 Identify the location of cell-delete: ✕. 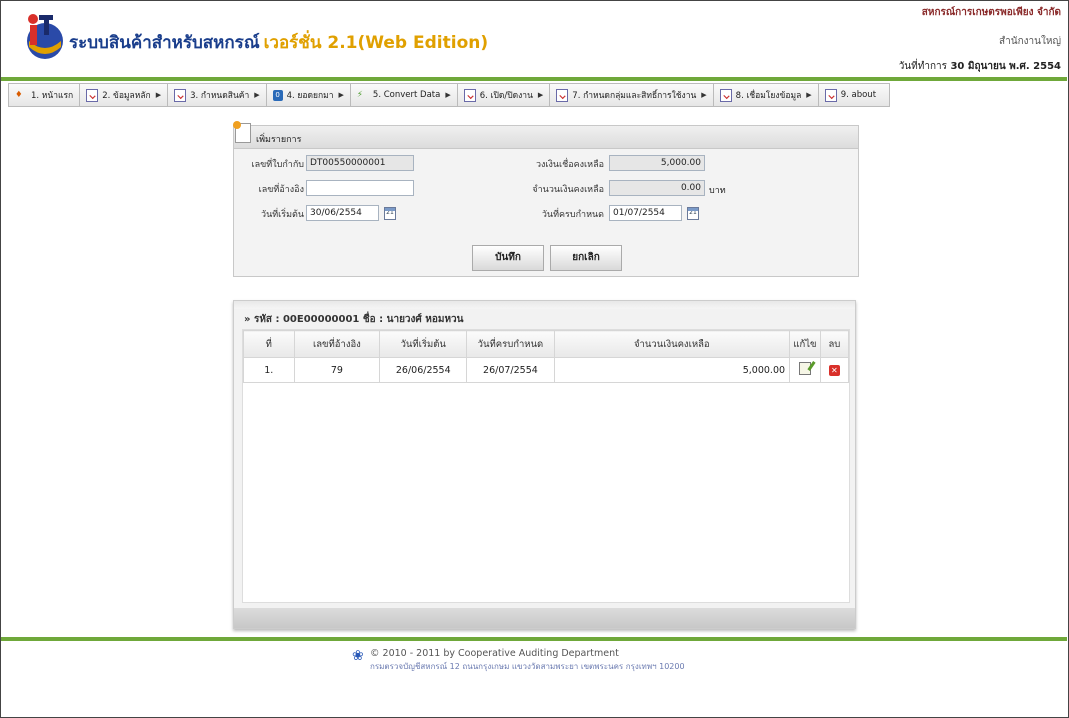
(834, 370).